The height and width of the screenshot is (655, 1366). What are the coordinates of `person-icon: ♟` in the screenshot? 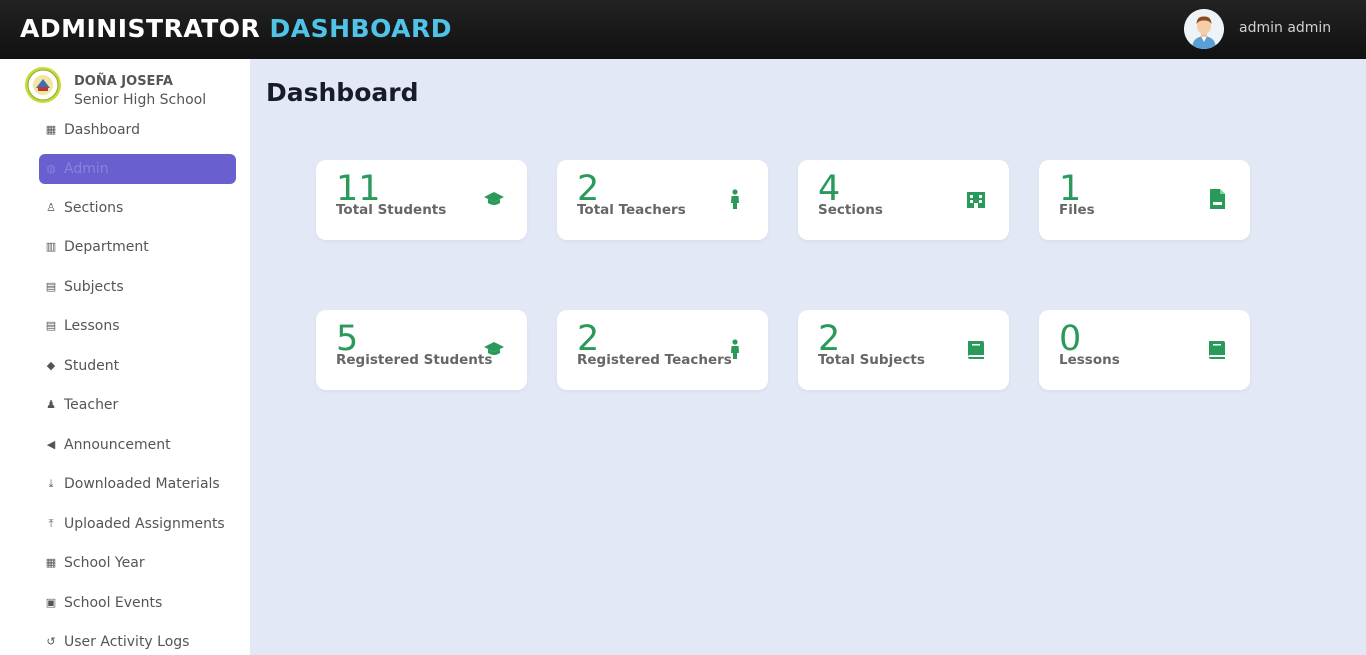 It's located at (51, 404).